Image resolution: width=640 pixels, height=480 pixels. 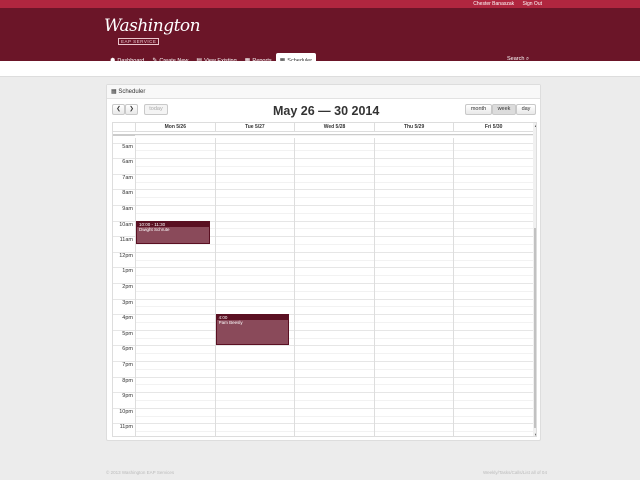 I want to click on time-label: 7am, so click(x=127, y=177).